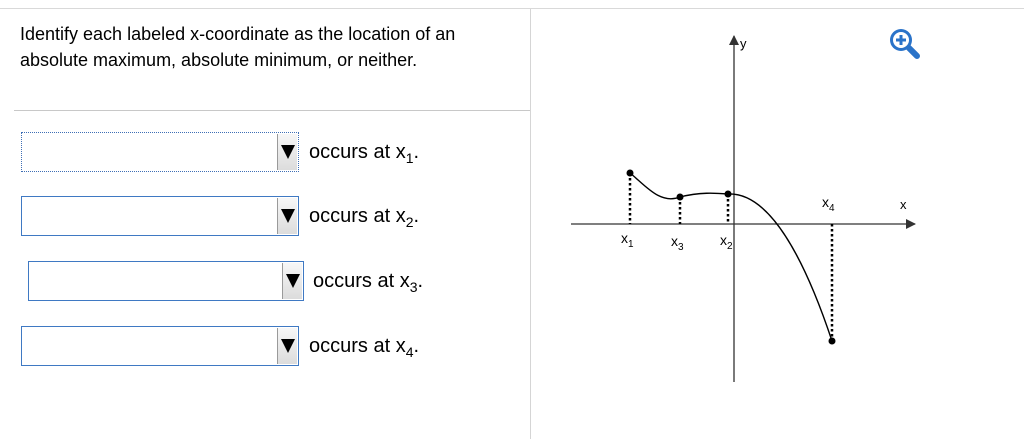 Image resolution: width=1024 pixels, height=439 pixels. What do you see at coordinates (728, 194) in the screenshot?
I see `point-x2` at bounding box center [728, 194].